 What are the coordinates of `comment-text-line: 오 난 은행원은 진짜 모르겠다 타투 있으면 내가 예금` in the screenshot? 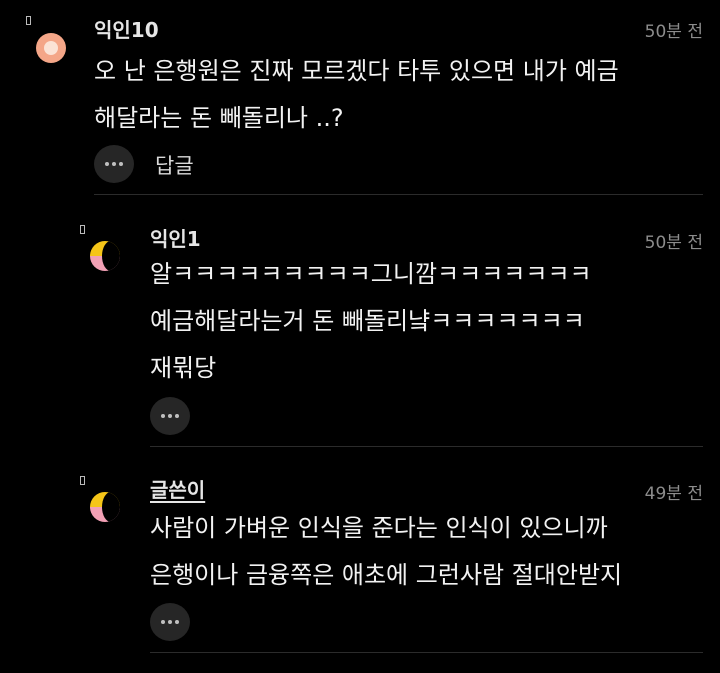 It's located at (356, 71).